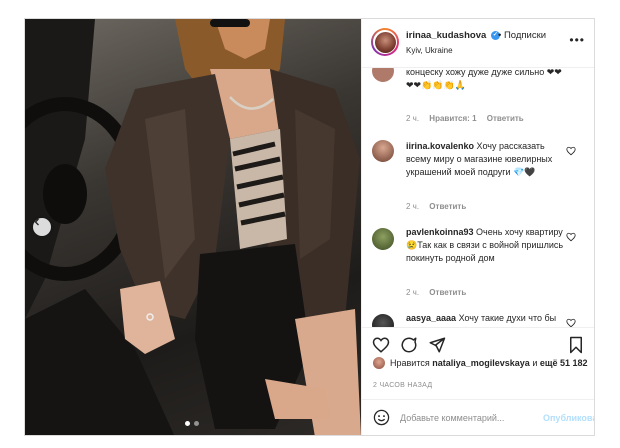 This screenshot has width=620, height=448. I want to click on more-options-icon: •••, so click(577, 40).